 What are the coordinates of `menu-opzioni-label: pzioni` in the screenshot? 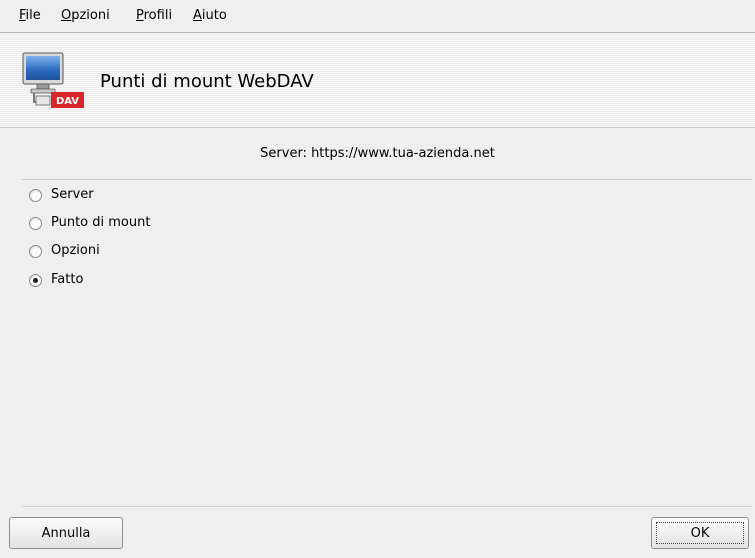 It's located at (90, 15).